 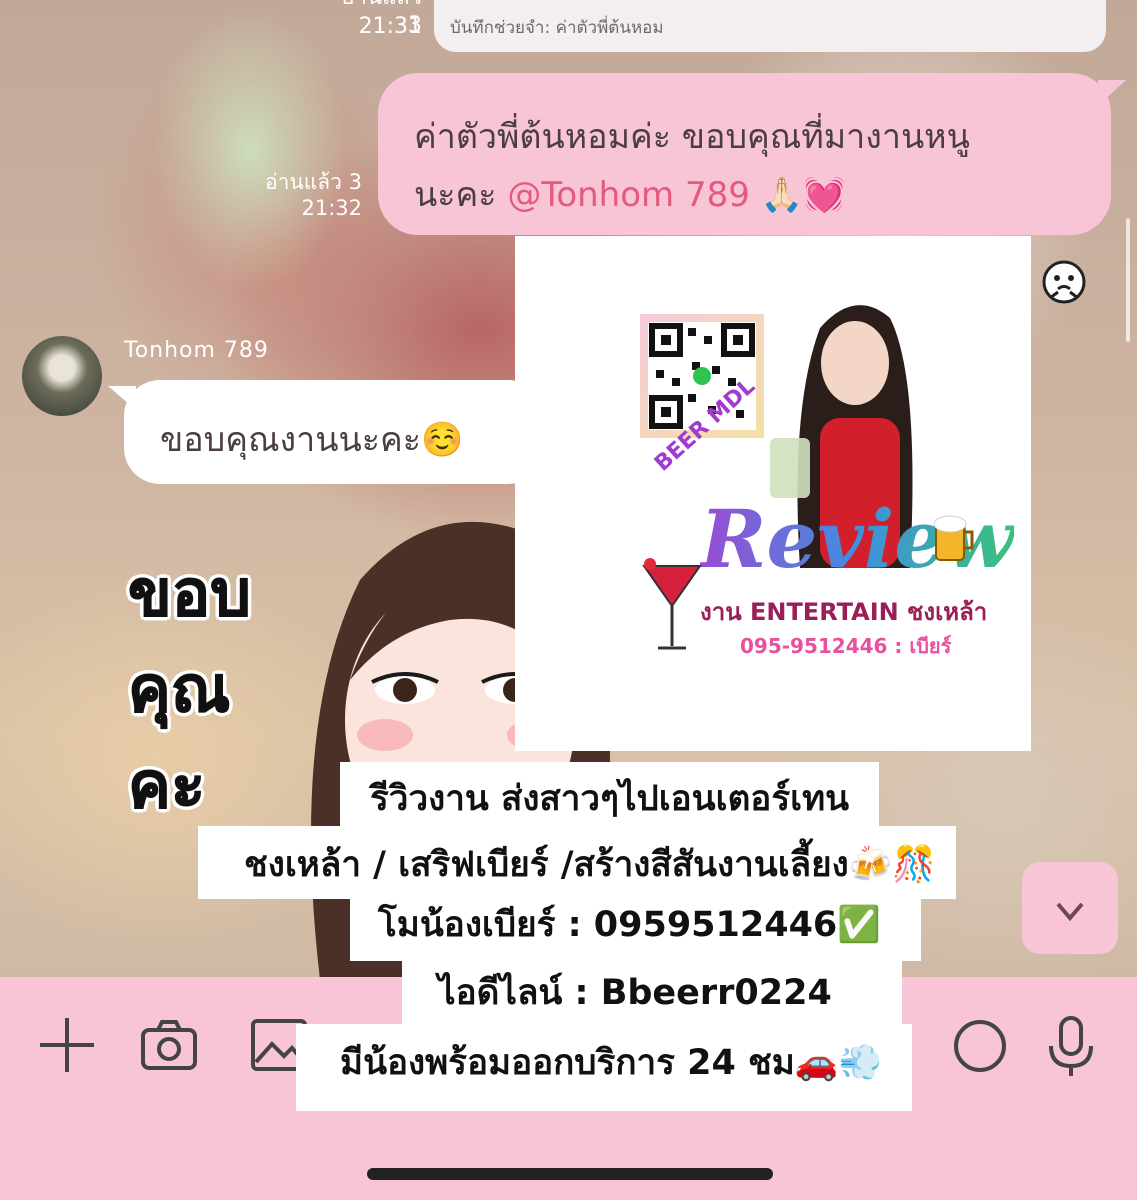 I want to click on beer-mug-icon, so click(x=955, y=538).